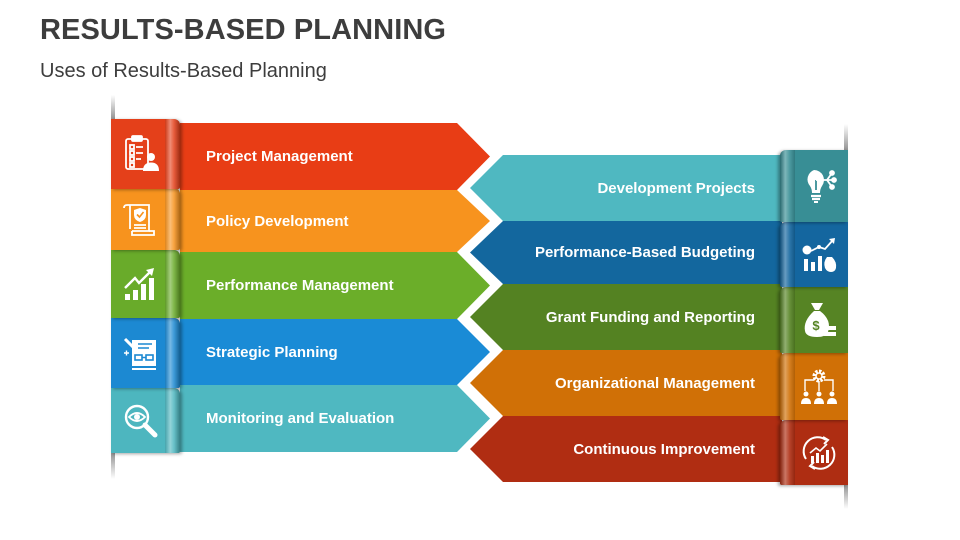  I want to click on page-title: RESULTS-BASED PLANNING, so click(243, 30).